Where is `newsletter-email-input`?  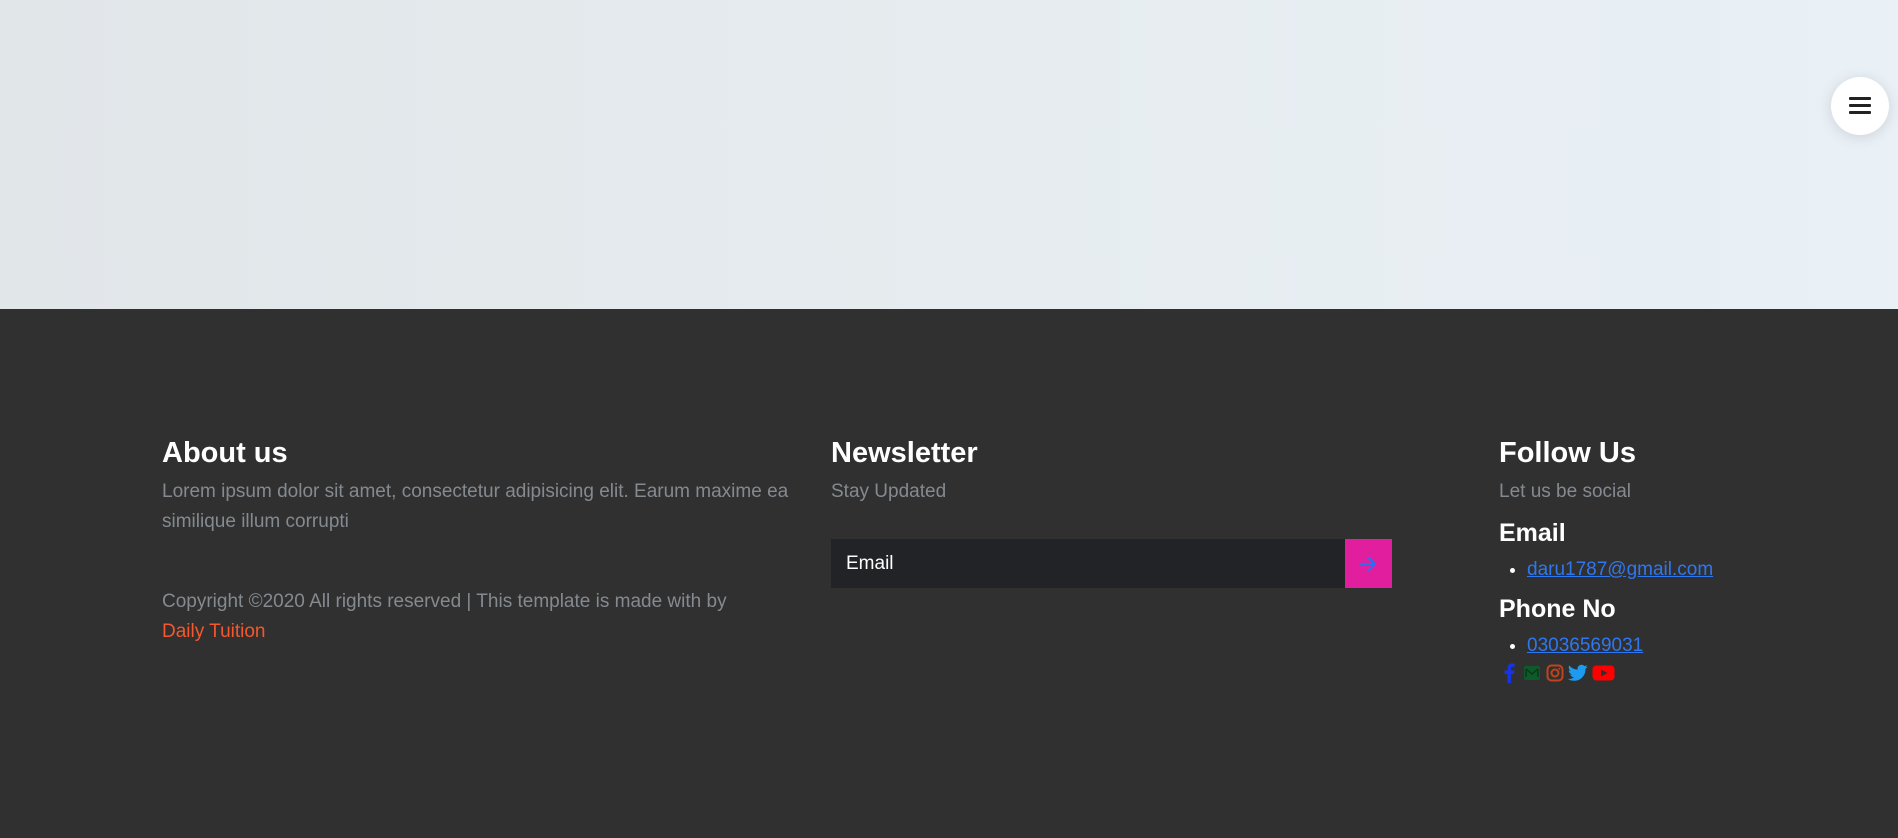 newsletter-email-input is located at coordinates (1088, 563).